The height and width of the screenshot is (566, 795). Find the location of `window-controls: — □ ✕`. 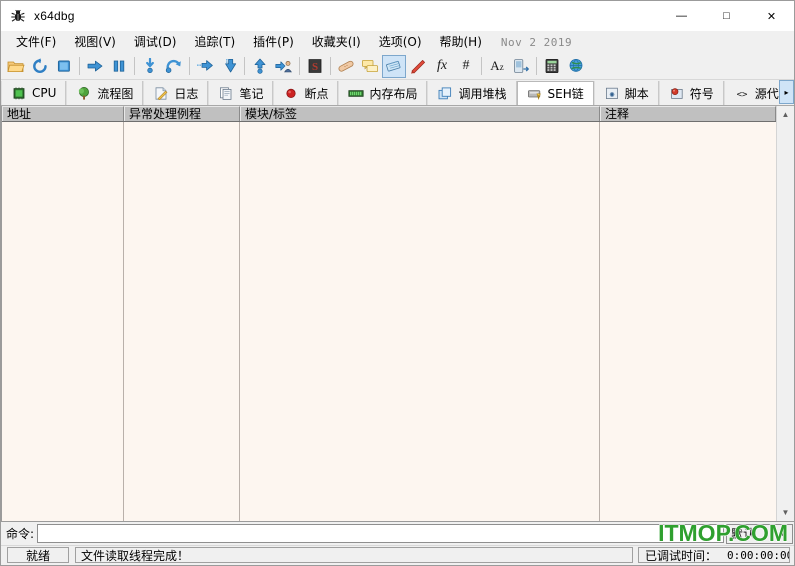

window-controls: — □ ✕ is located at coordinates (726, 16).